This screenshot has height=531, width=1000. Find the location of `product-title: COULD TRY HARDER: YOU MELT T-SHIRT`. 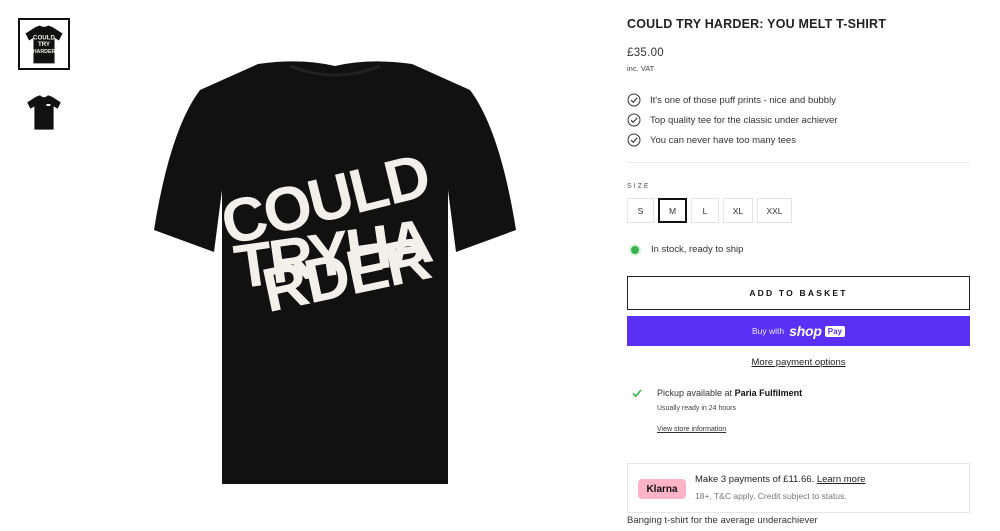

product-title: COULD TRY HARDER: YOU MELT T-SHIRT is located at coordinates (757, 24).